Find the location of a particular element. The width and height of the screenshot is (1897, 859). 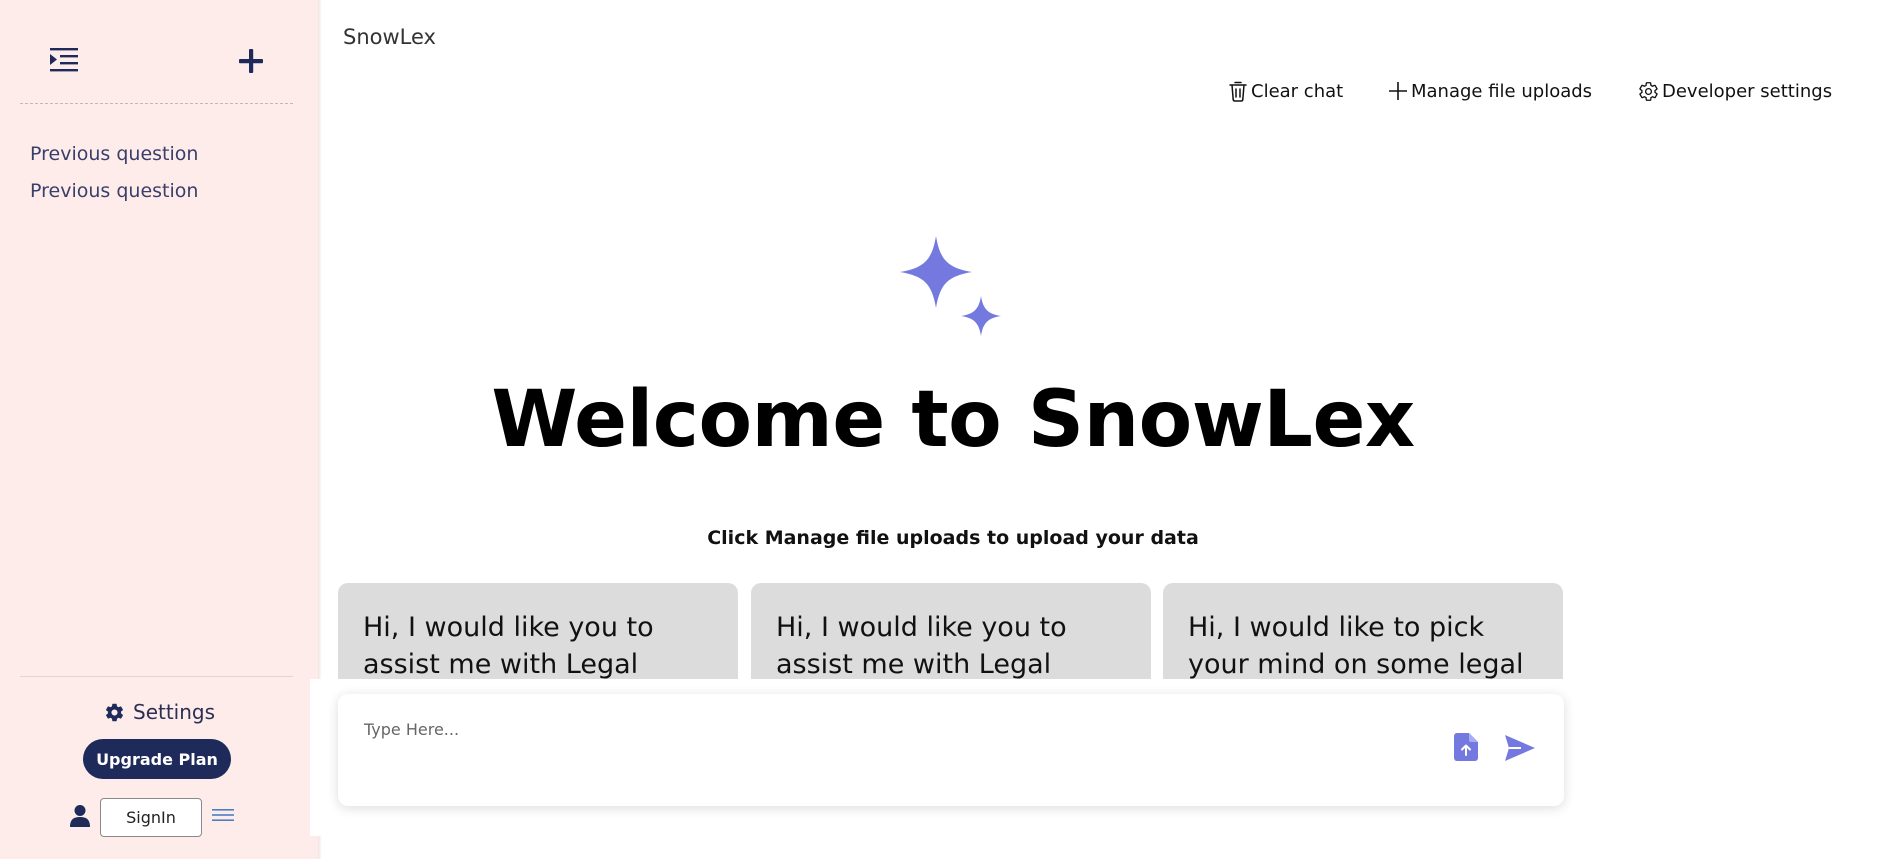

trash-icon is located at coordinates (1238, 91).